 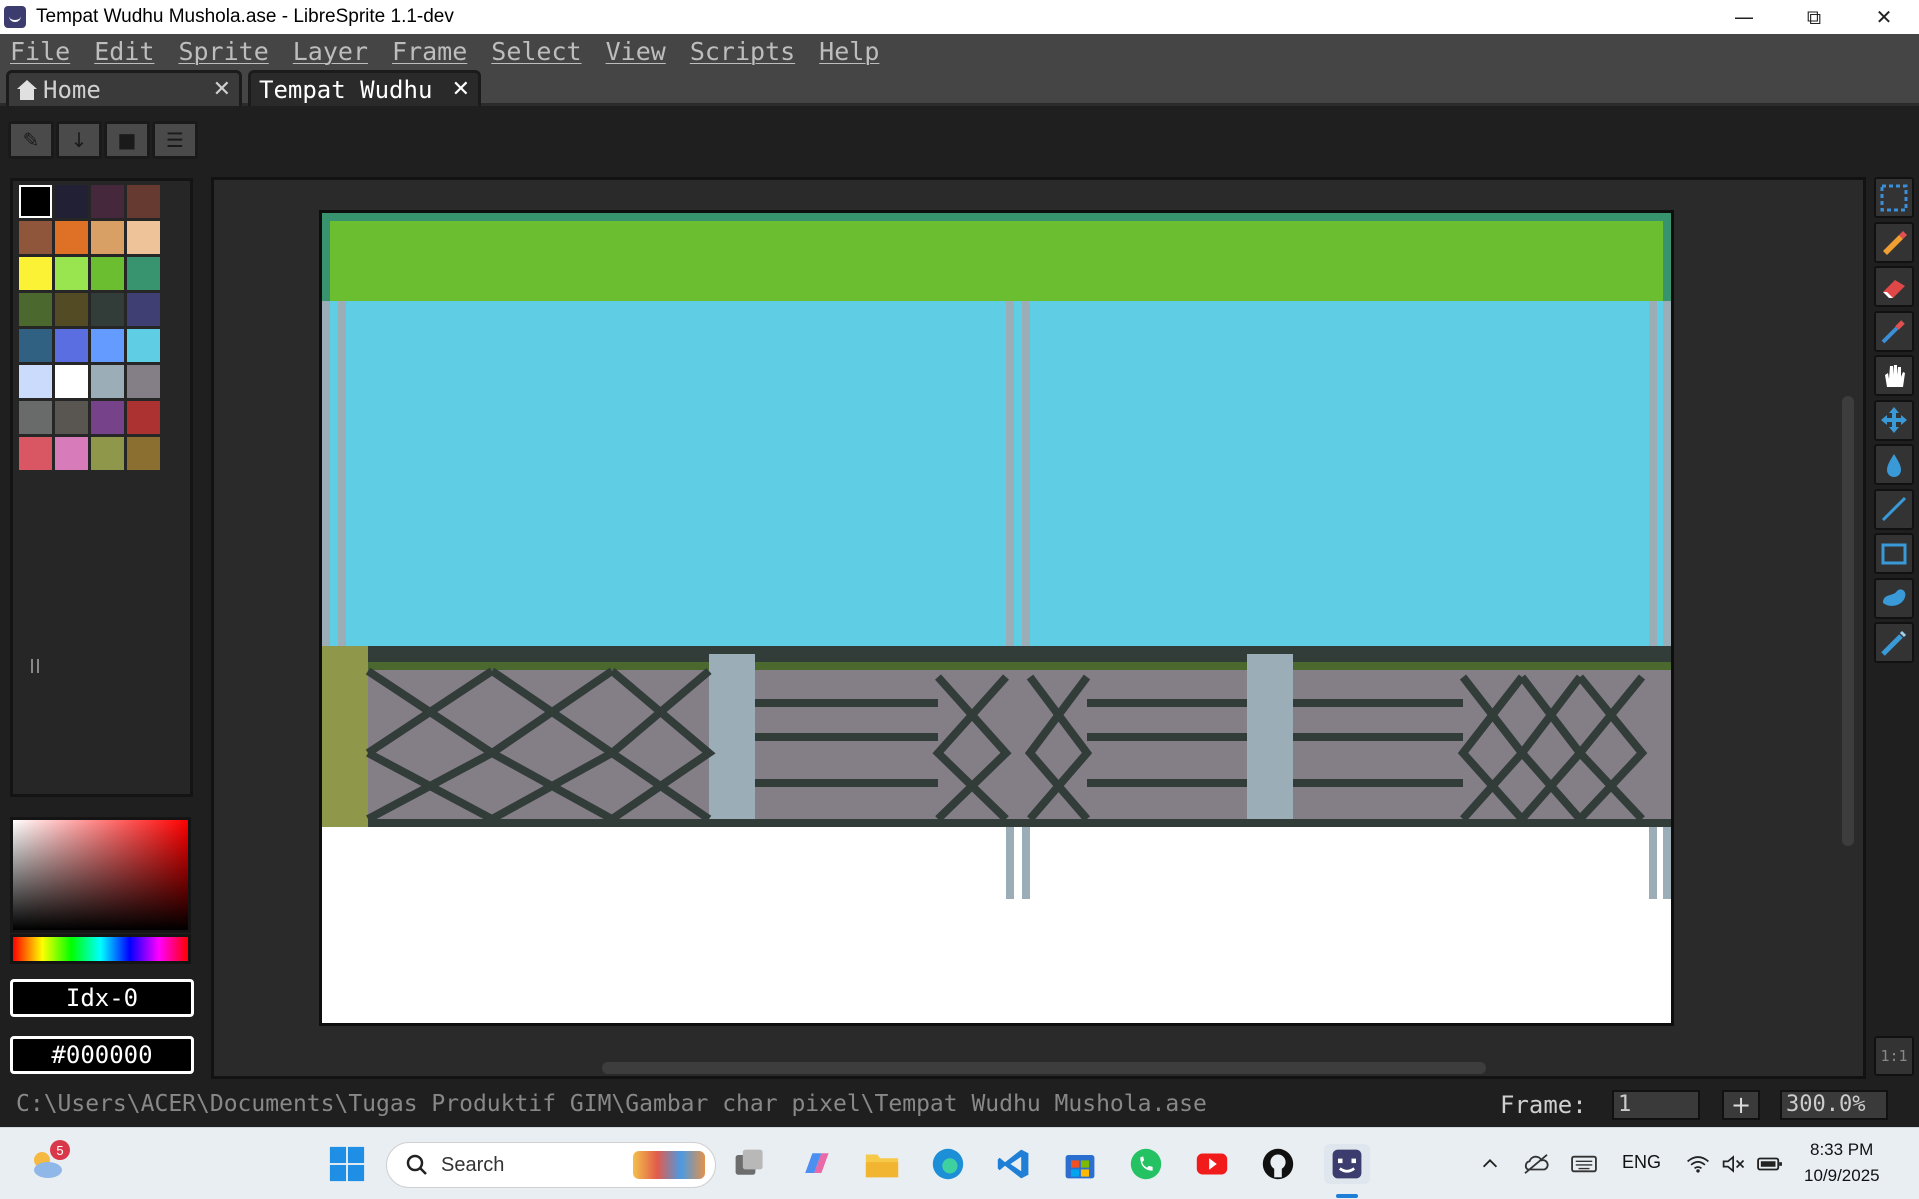 I want to click on contour-tool, so click(x=1894, y=598).